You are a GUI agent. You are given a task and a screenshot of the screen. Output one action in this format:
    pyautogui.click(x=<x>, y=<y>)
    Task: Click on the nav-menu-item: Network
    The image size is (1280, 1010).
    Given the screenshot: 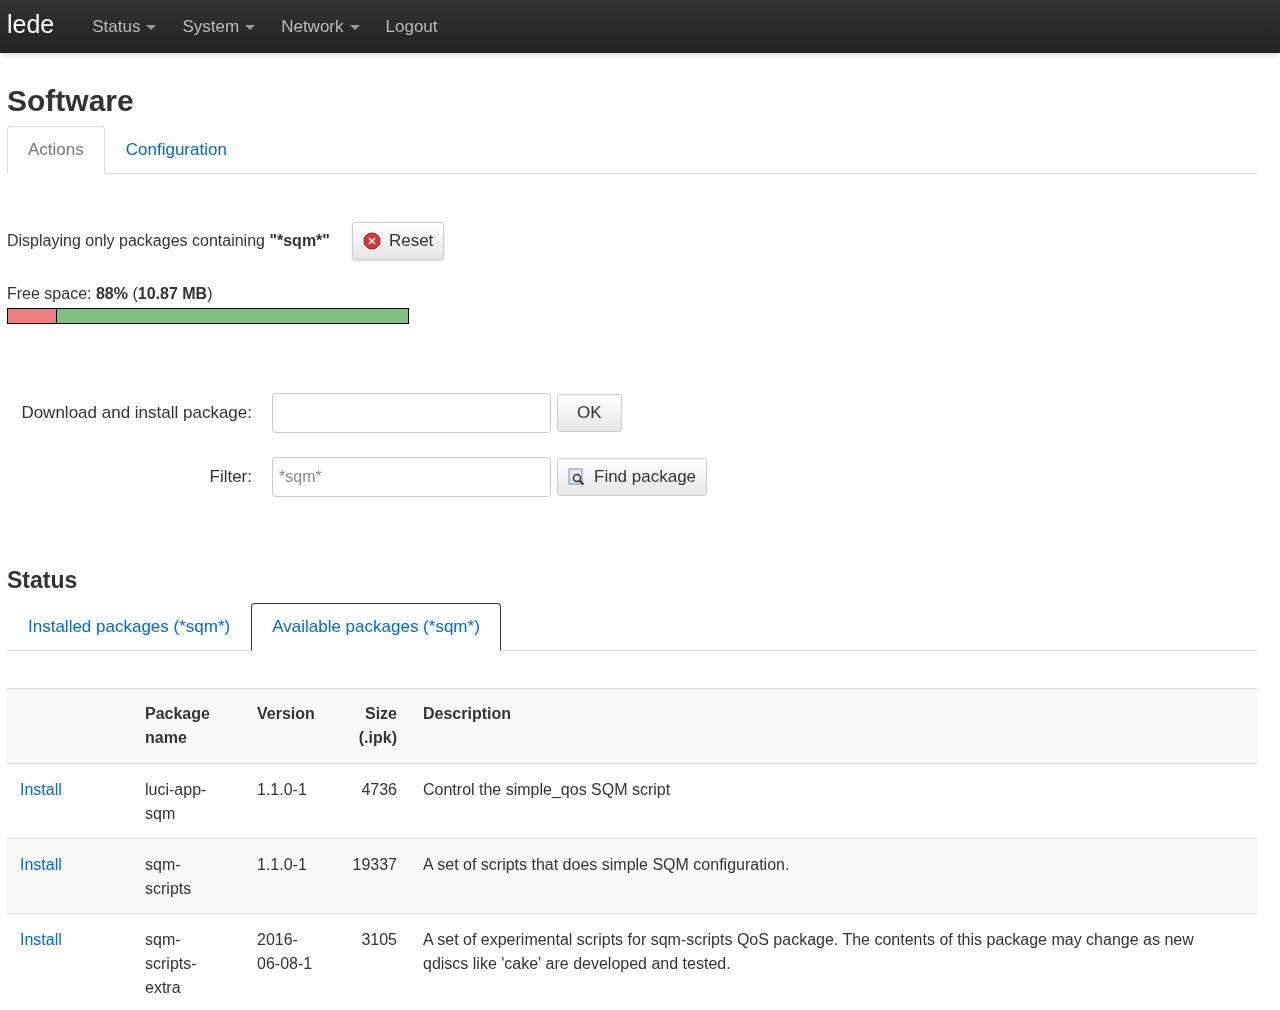 What is the action you would take?
    pyautogui.click(x=320, y=26)
    